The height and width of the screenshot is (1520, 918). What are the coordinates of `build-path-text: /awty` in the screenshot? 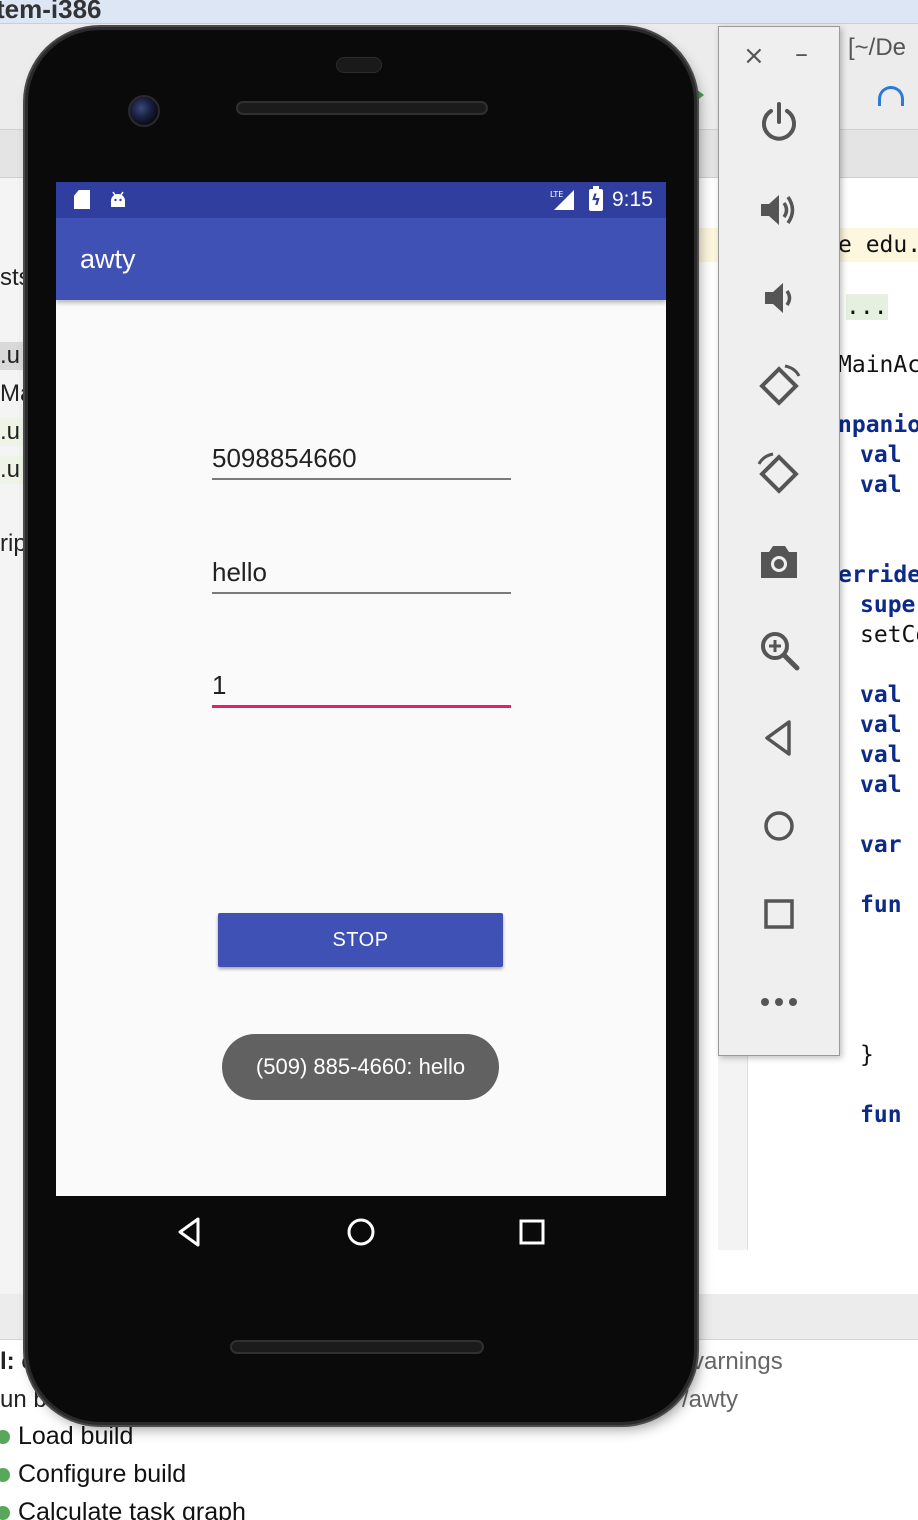 It's located at (710, 1399).